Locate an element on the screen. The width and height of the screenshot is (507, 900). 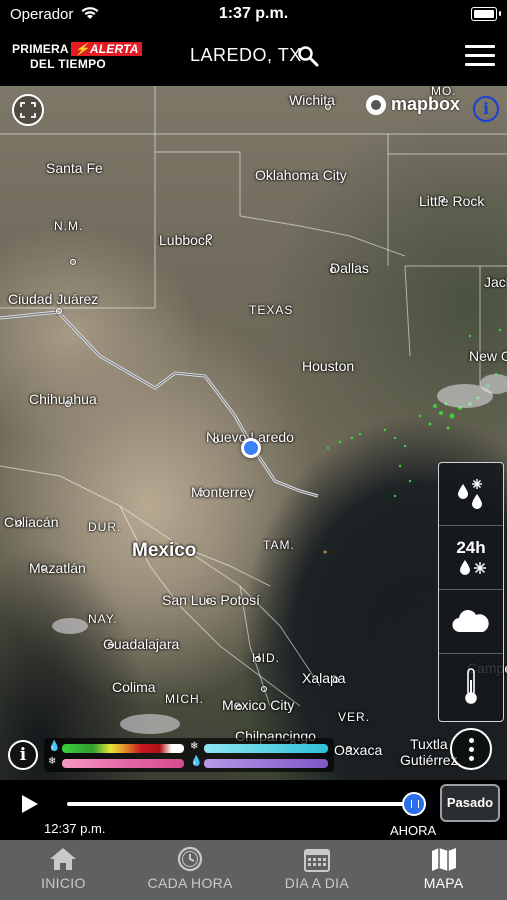
tab-label: MAPA is located at coordinates (443, 883).